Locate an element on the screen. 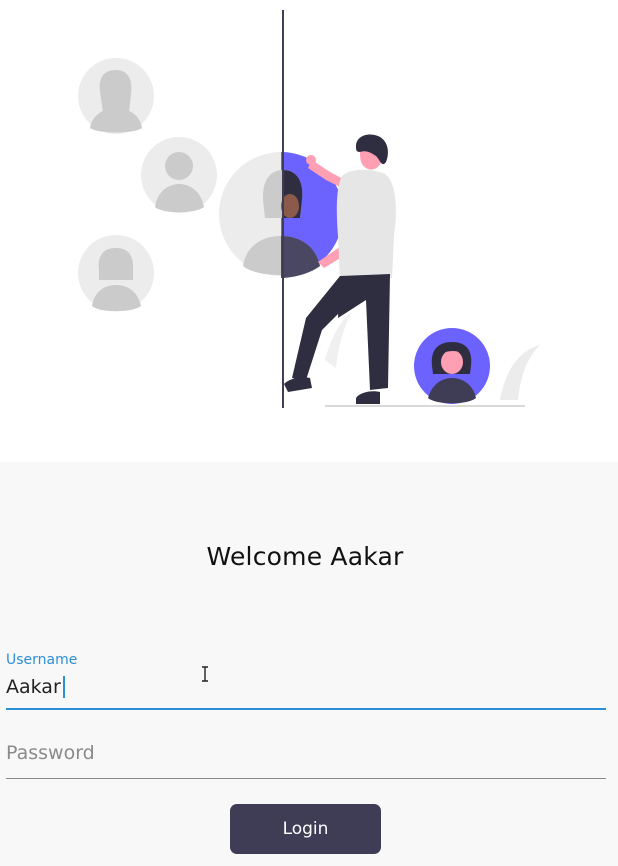 The height and width of the screenshot is (866, 618). username-underline is located at coordinates (306, 709).